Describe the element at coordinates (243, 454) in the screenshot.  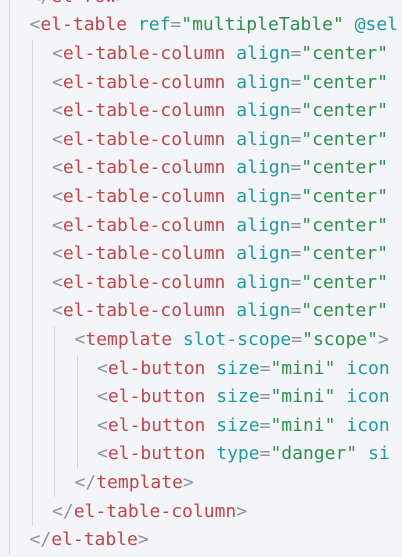
I see `code-line: <el-button type="danger" si` at that location.